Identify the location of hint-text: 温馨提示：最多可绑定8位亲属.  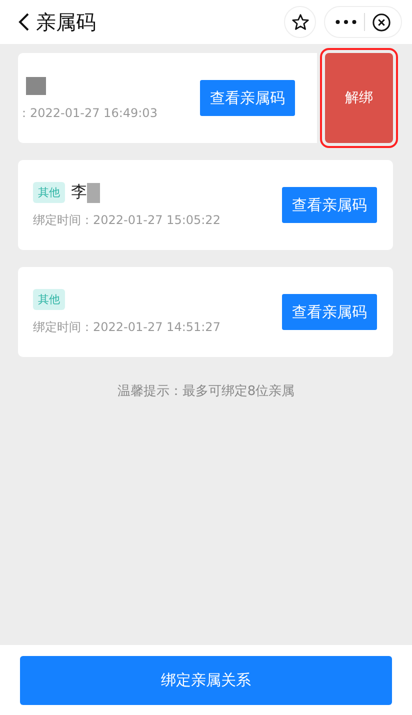
(206, 391).